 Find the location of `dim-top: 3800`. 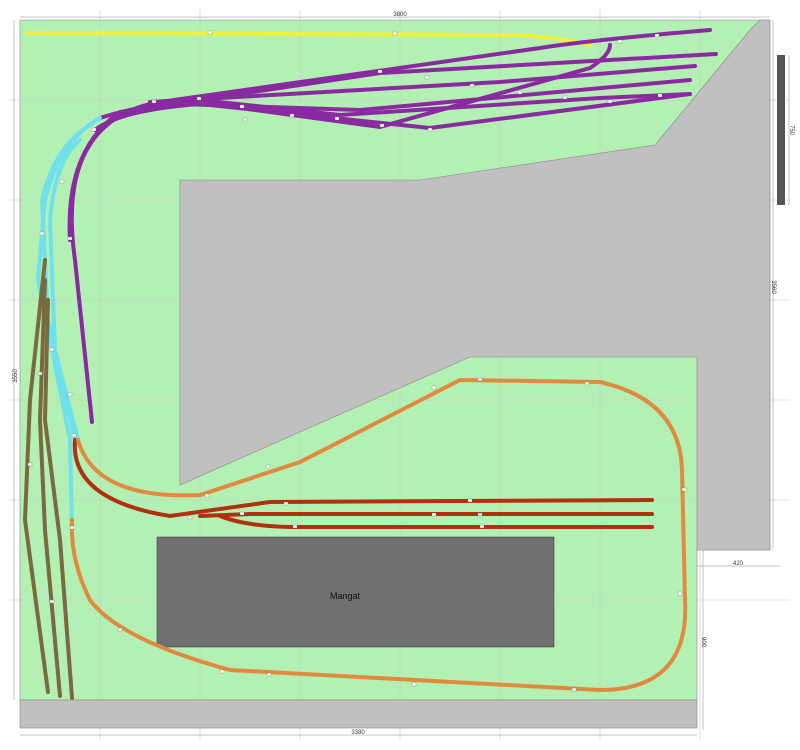

dim-top: 3800 is located at coordinates (400, 15).